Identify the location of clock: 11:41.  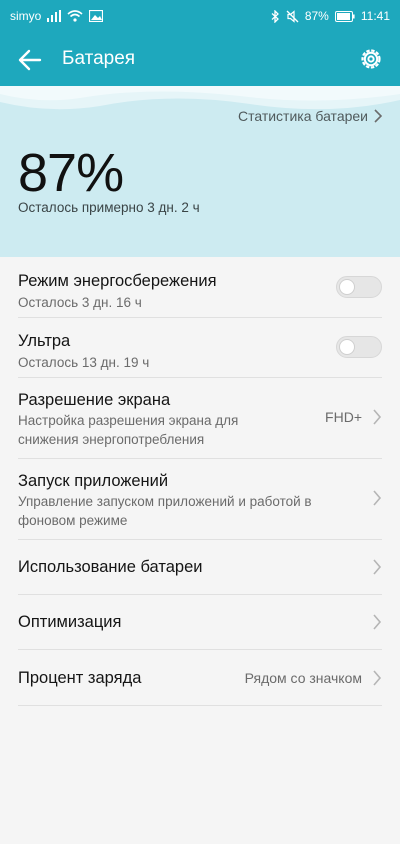
(375, 16).